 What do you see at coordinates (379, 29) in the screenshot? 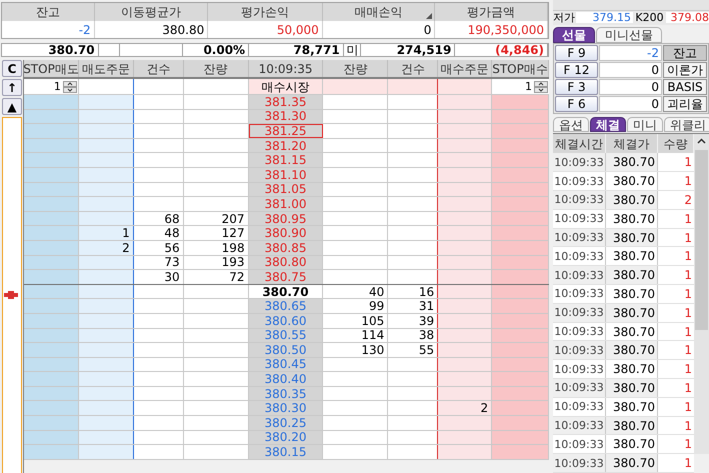
I see `table-cell: 0` at bounding box center [379, 29].